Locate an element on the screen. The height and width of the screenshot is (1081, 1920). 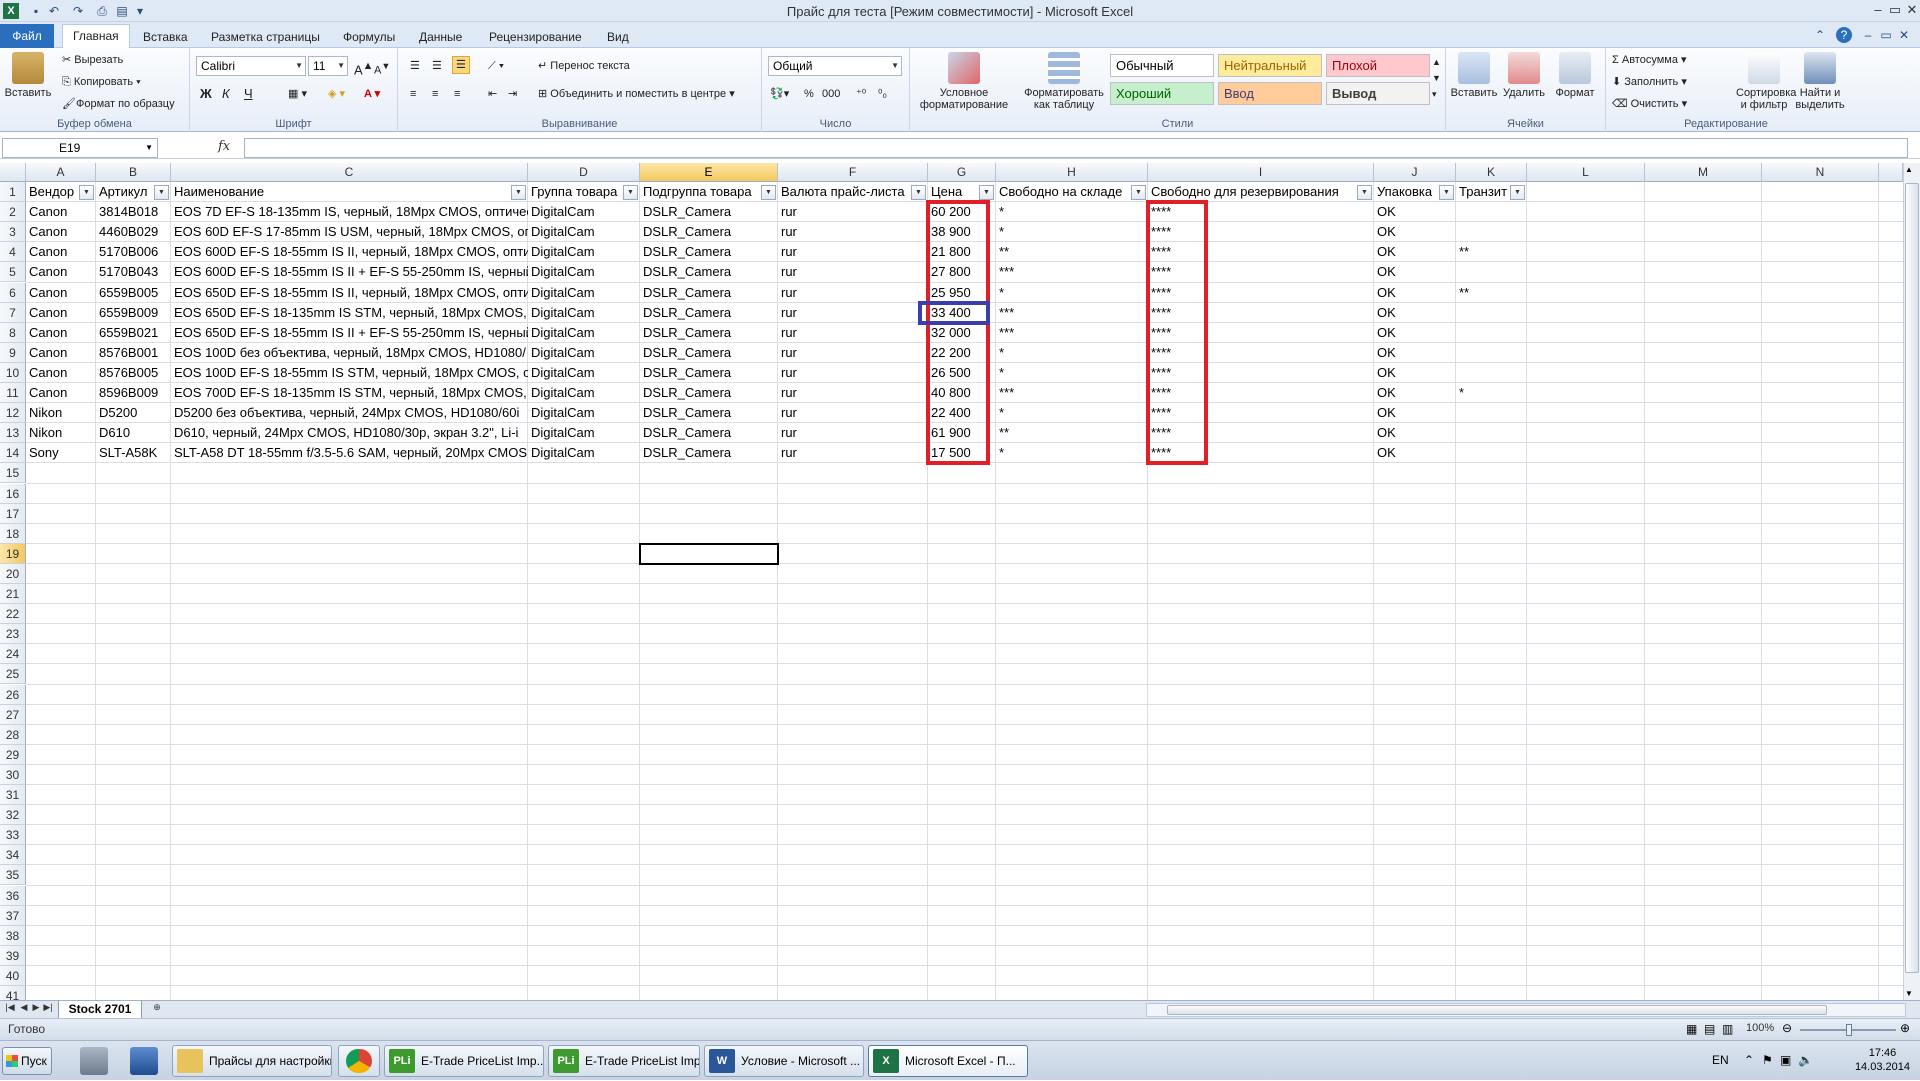
new-sheet-icon: ⊕ is located at coordinates (157, 1007).